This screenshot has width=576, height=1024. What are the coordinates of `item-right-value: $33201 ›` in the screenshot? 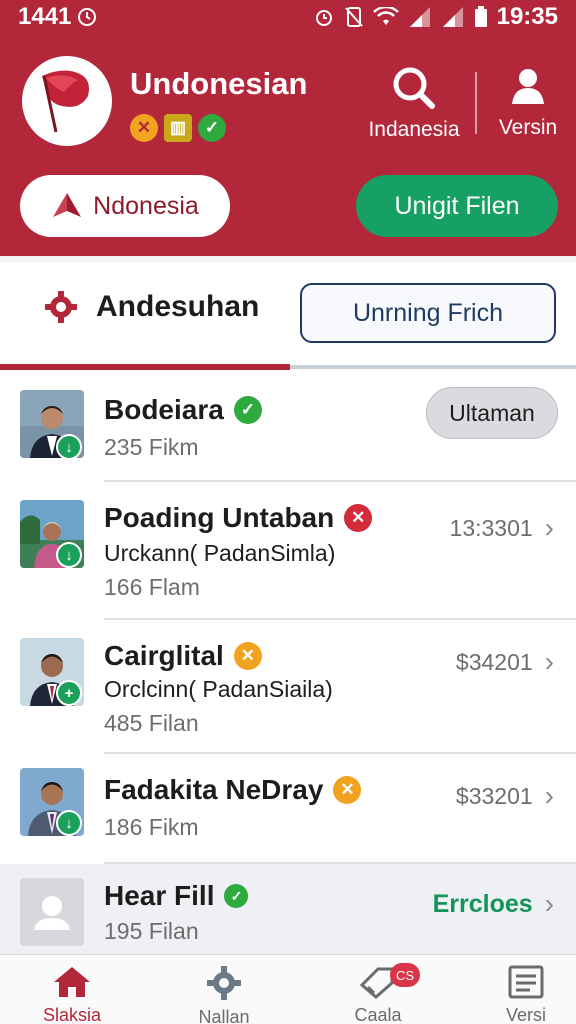 It's located at (505, 796).